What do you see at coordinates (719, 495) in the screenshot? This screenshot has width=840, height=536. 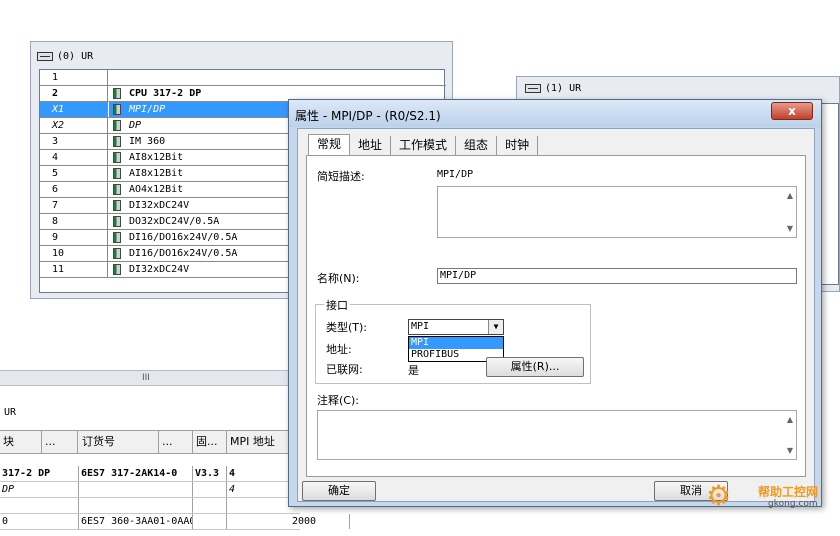 I see `gear-icon: ⚙` at bounding box center [719, 495].